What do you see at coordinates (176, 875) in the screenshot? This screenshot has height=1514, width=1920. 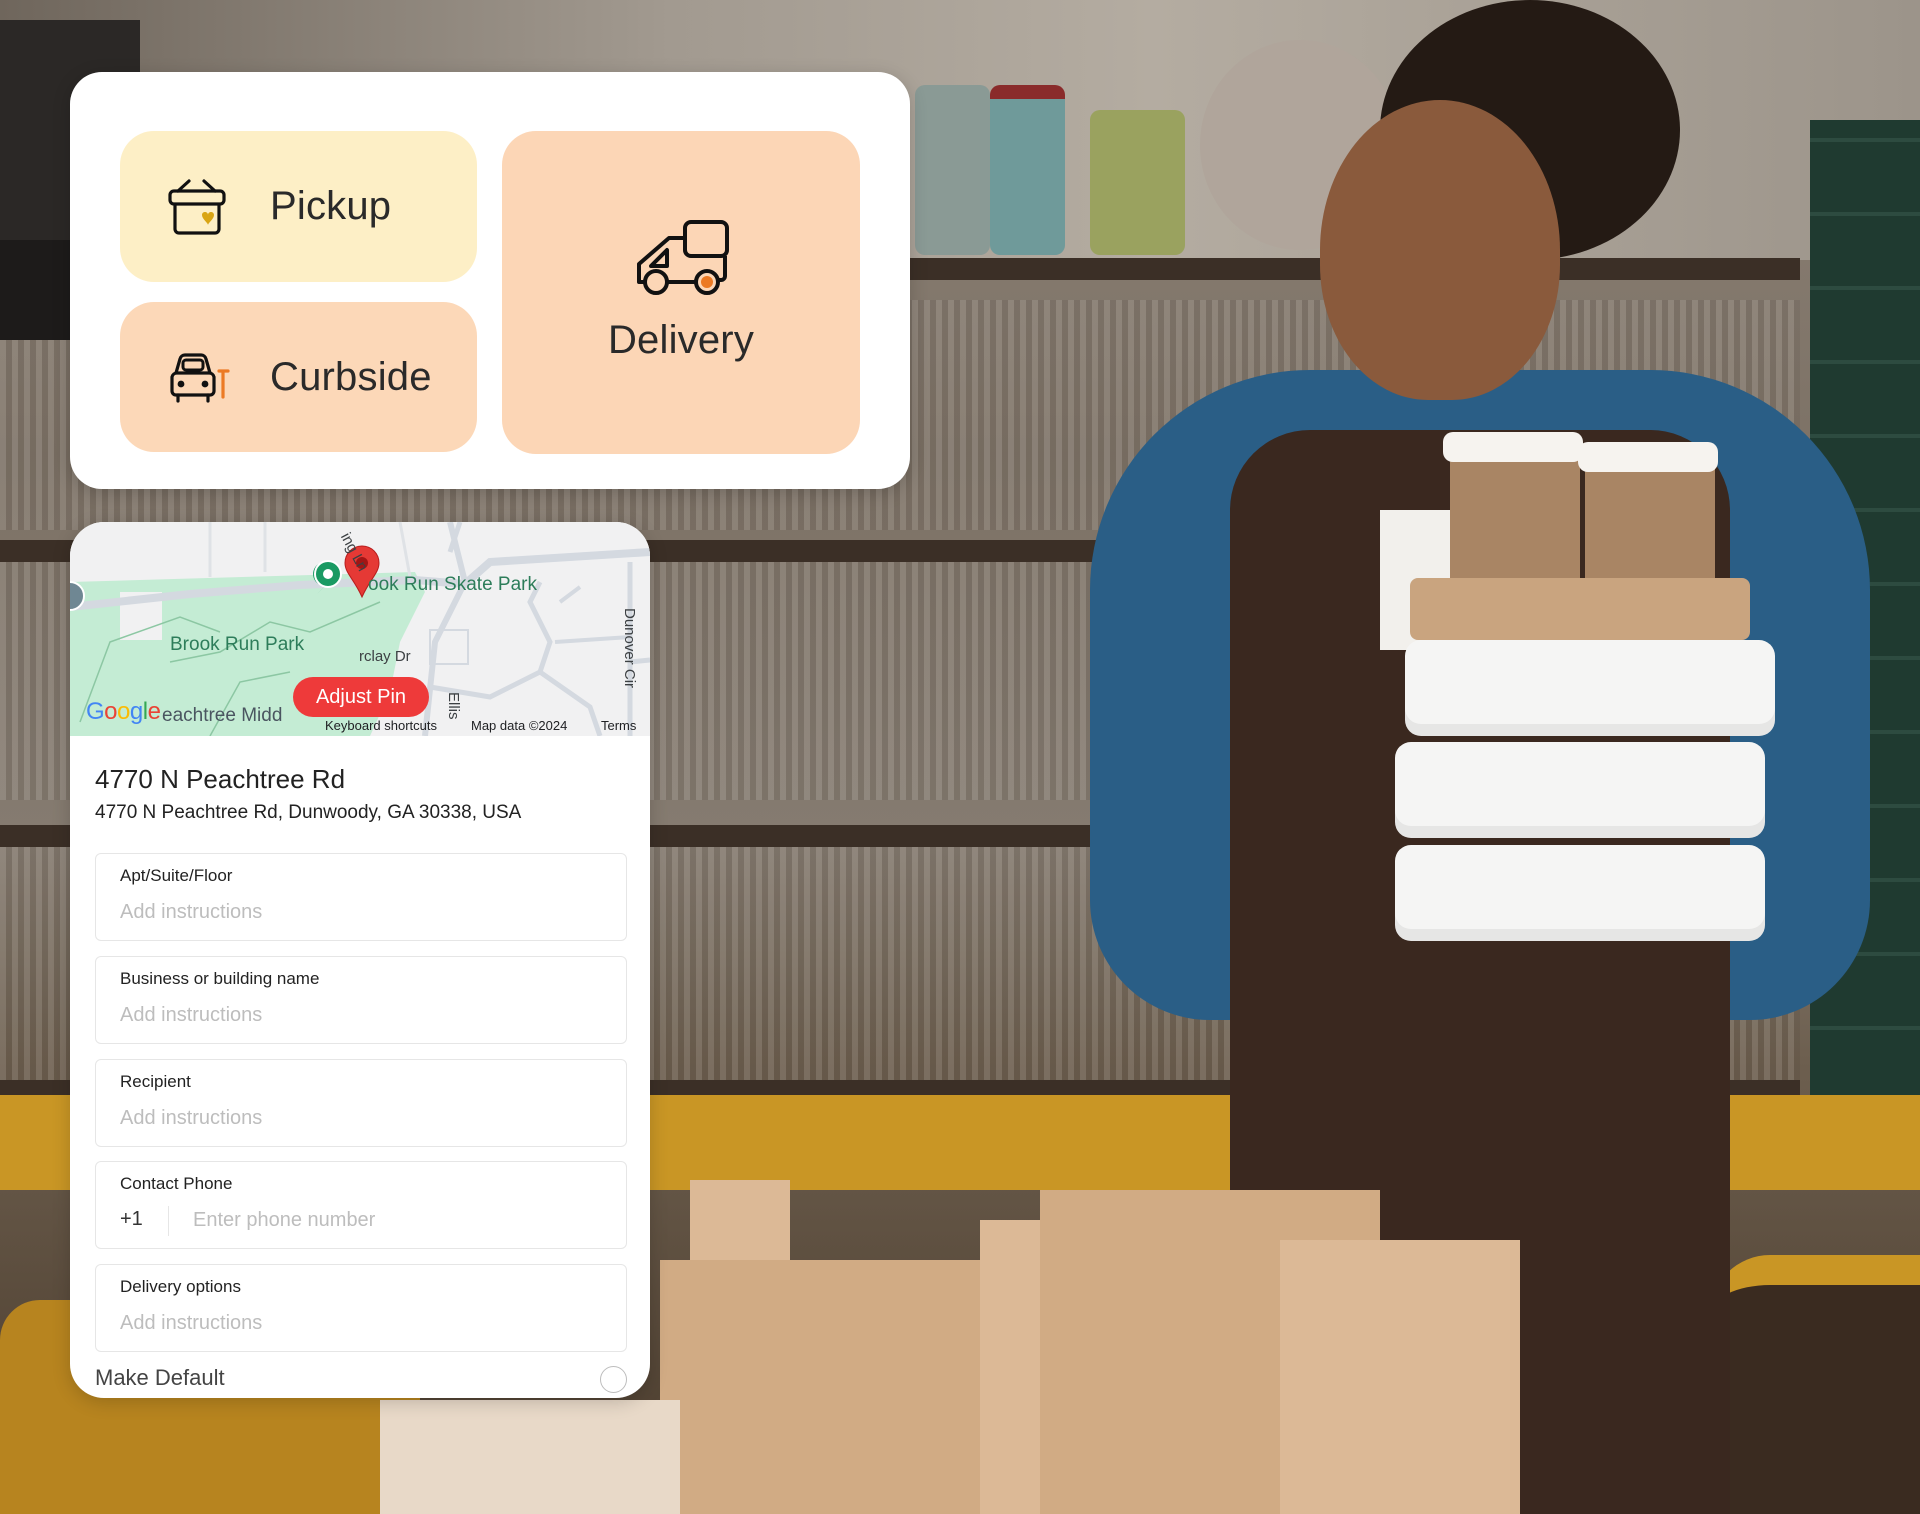 I see `field-label: Apt/Suite/Floor` at bounding box center [176, 875].